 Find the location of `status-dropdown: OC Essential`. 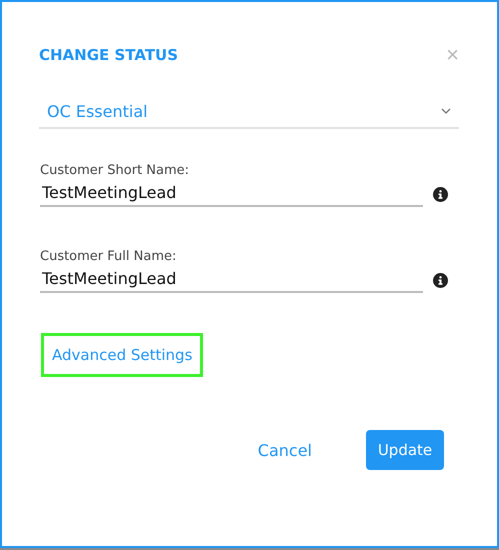

status-dropdown: OC Essential is located at coordinates (249, 114).